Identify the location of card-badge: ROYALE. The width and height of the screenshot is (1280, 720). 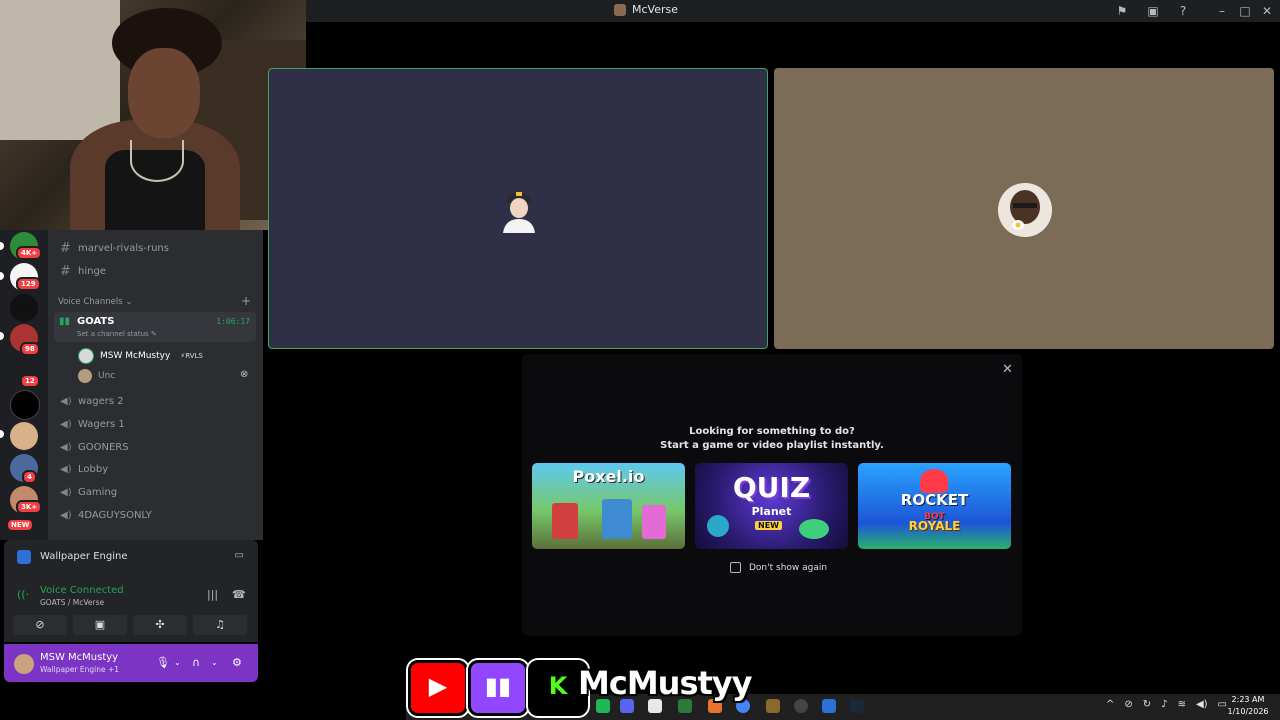
(934, 526).